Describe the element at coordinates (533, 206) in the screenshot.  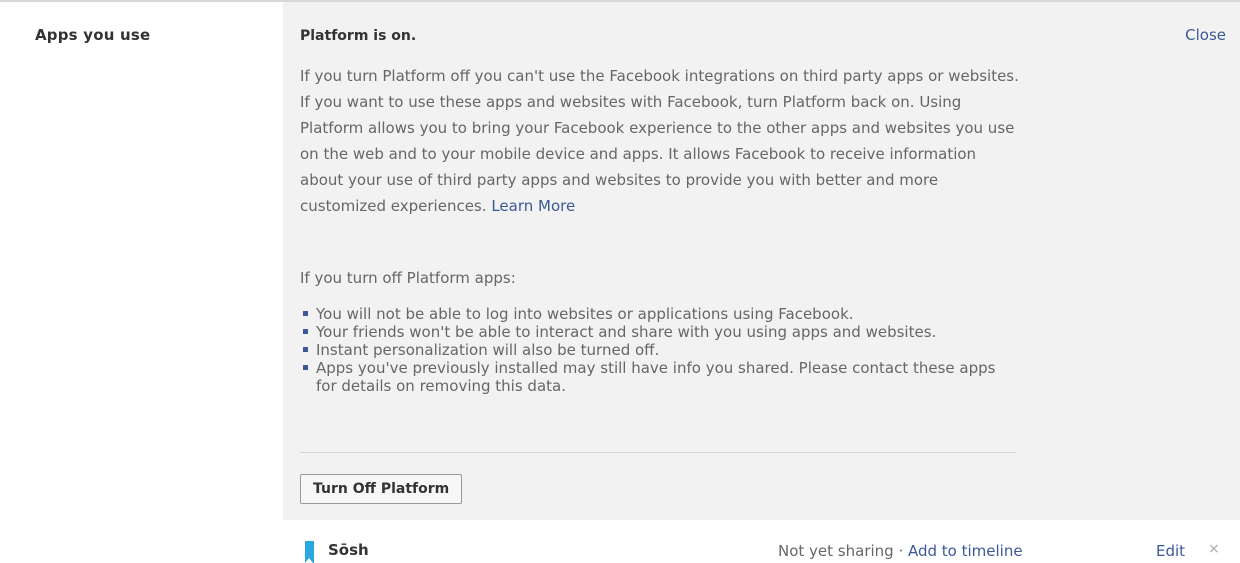
I see `learn-more-link: Learn More` at that location.